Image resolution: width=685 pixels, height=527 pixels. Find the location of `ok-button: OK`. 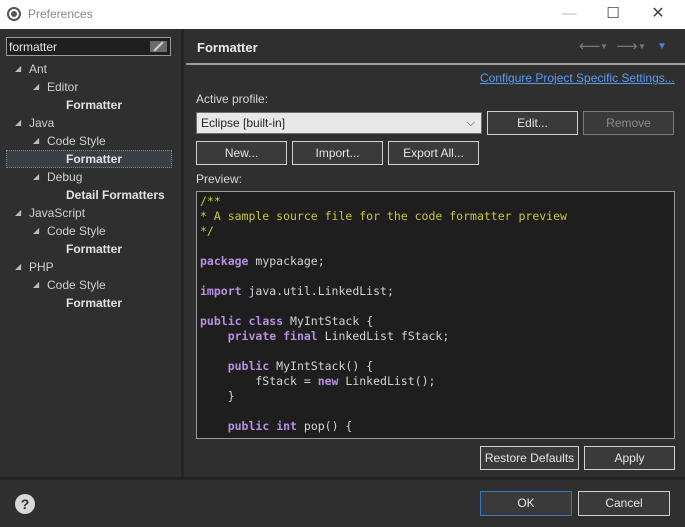

ok-button: OK is located at coordinates (526, 503).